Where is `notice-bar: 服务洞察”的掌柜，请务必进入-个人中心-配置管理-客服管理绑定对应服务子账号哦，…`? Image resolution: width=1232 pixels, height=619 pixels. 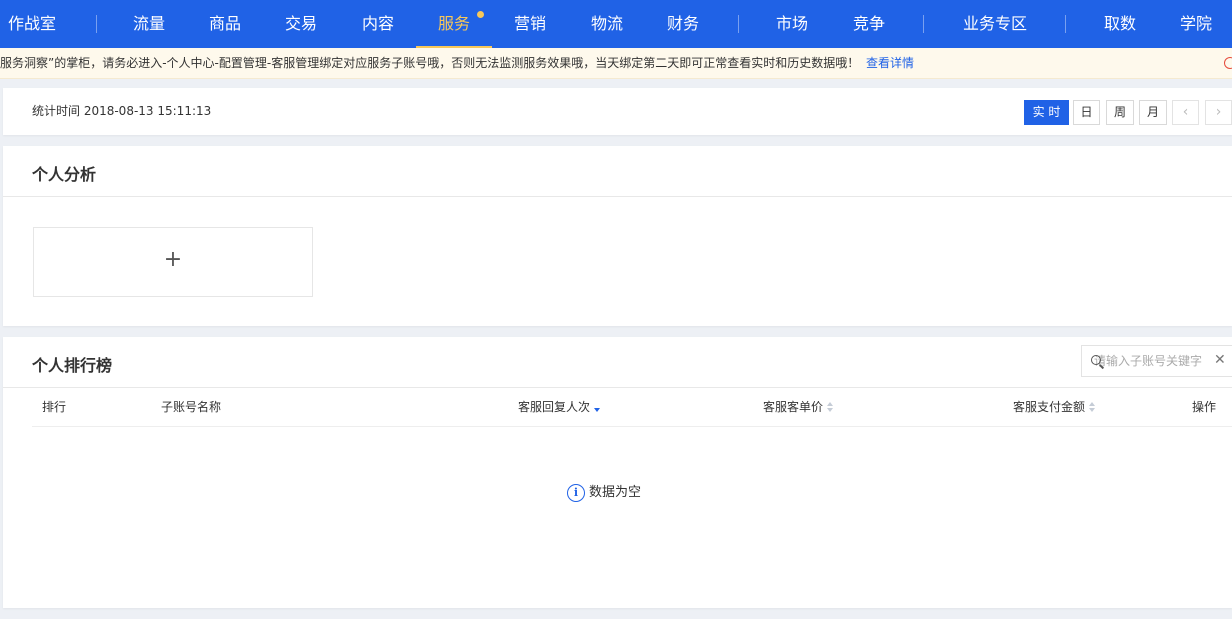 notice-bar: 服务洞察”的掌柜，请务必进入-个人中心-配置管理-客服管理绑定对应服务子账号哦，… is located at coordinates (616, 63).